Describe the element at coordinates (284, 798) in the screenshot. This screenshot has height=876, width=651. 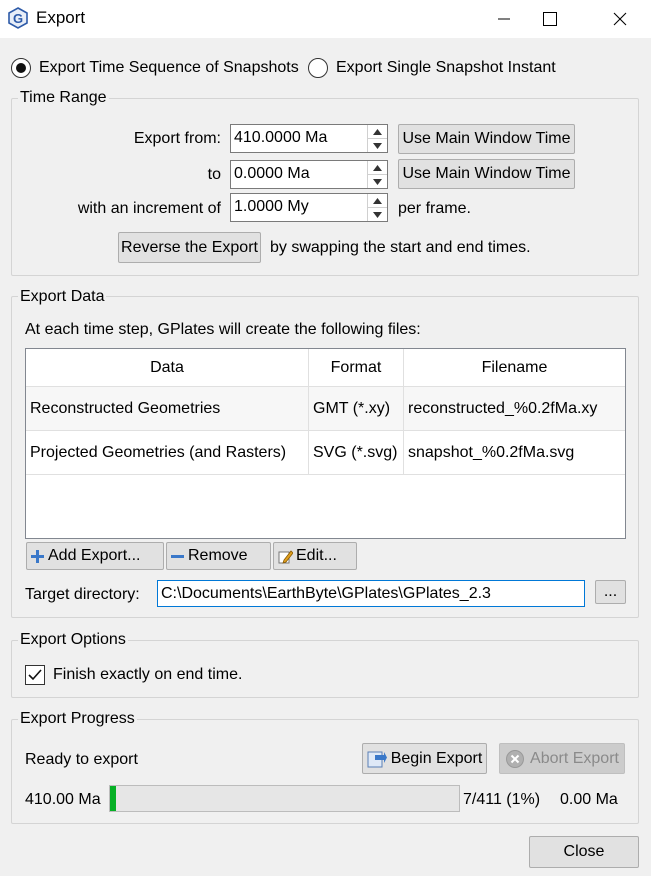
I see `export-progress-bar` at that location.